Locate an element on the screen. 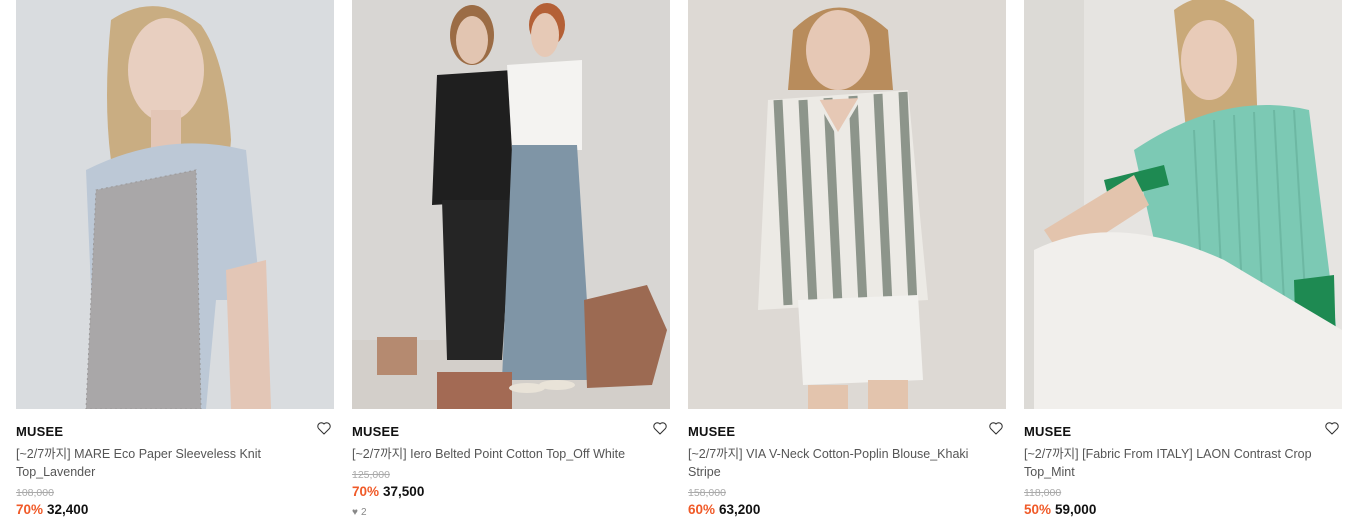 This screenshot has height=526, width=1347. original-price: 118,000 is located at coordinates (1043, 493).